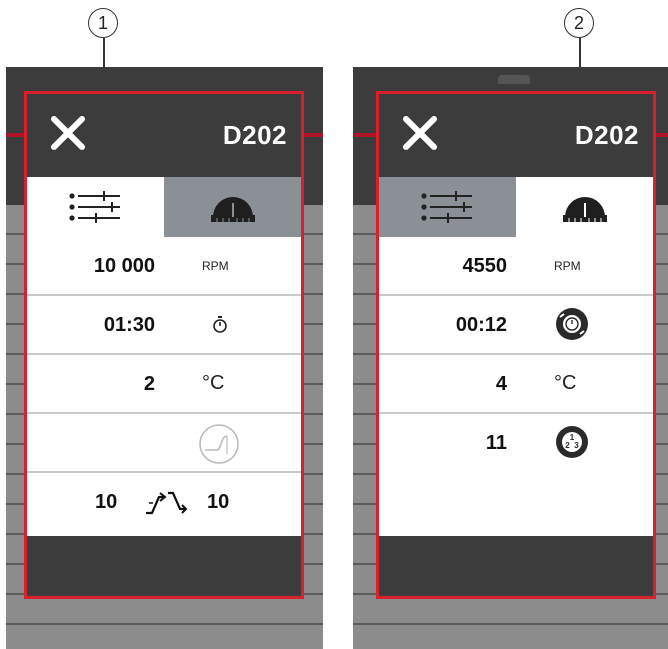 Image resolution: width=668 pixels, height=649 pixels. I want to click on ramp-row: 10 10, so click(164, 504).